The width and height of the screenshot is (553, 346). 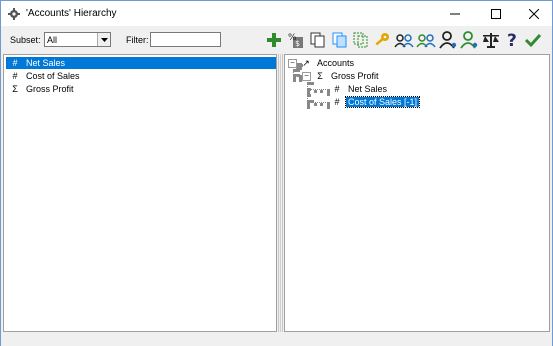 What do you see at coordinates (50, 89) in the screenshot?
I see `list-item-label: Gross Profit` at bounding box center [50, 89].